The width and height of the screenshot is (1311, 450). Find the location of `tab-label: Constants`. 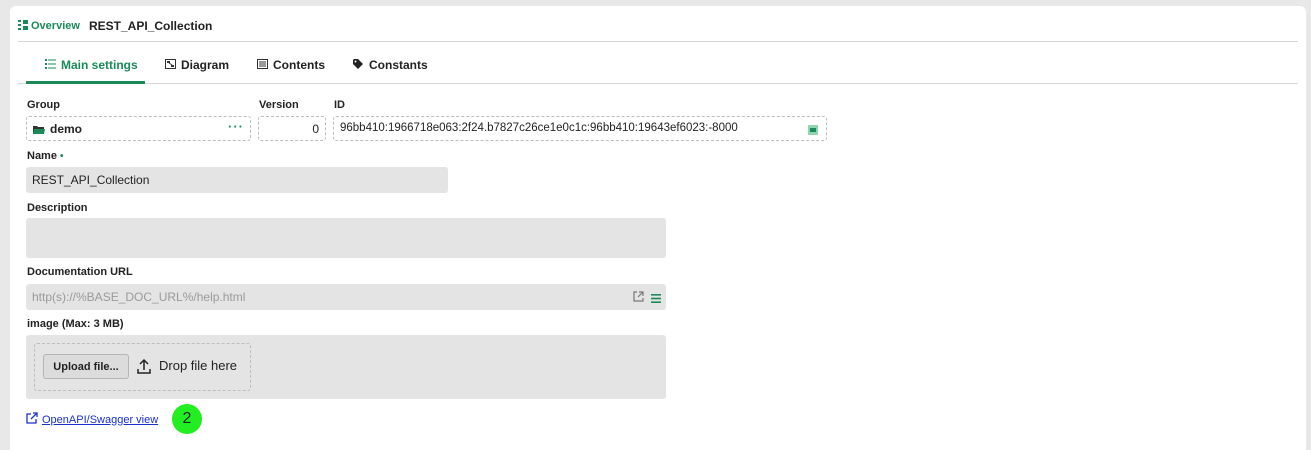

tab-label: Constants is located at coordinates (398, 65).